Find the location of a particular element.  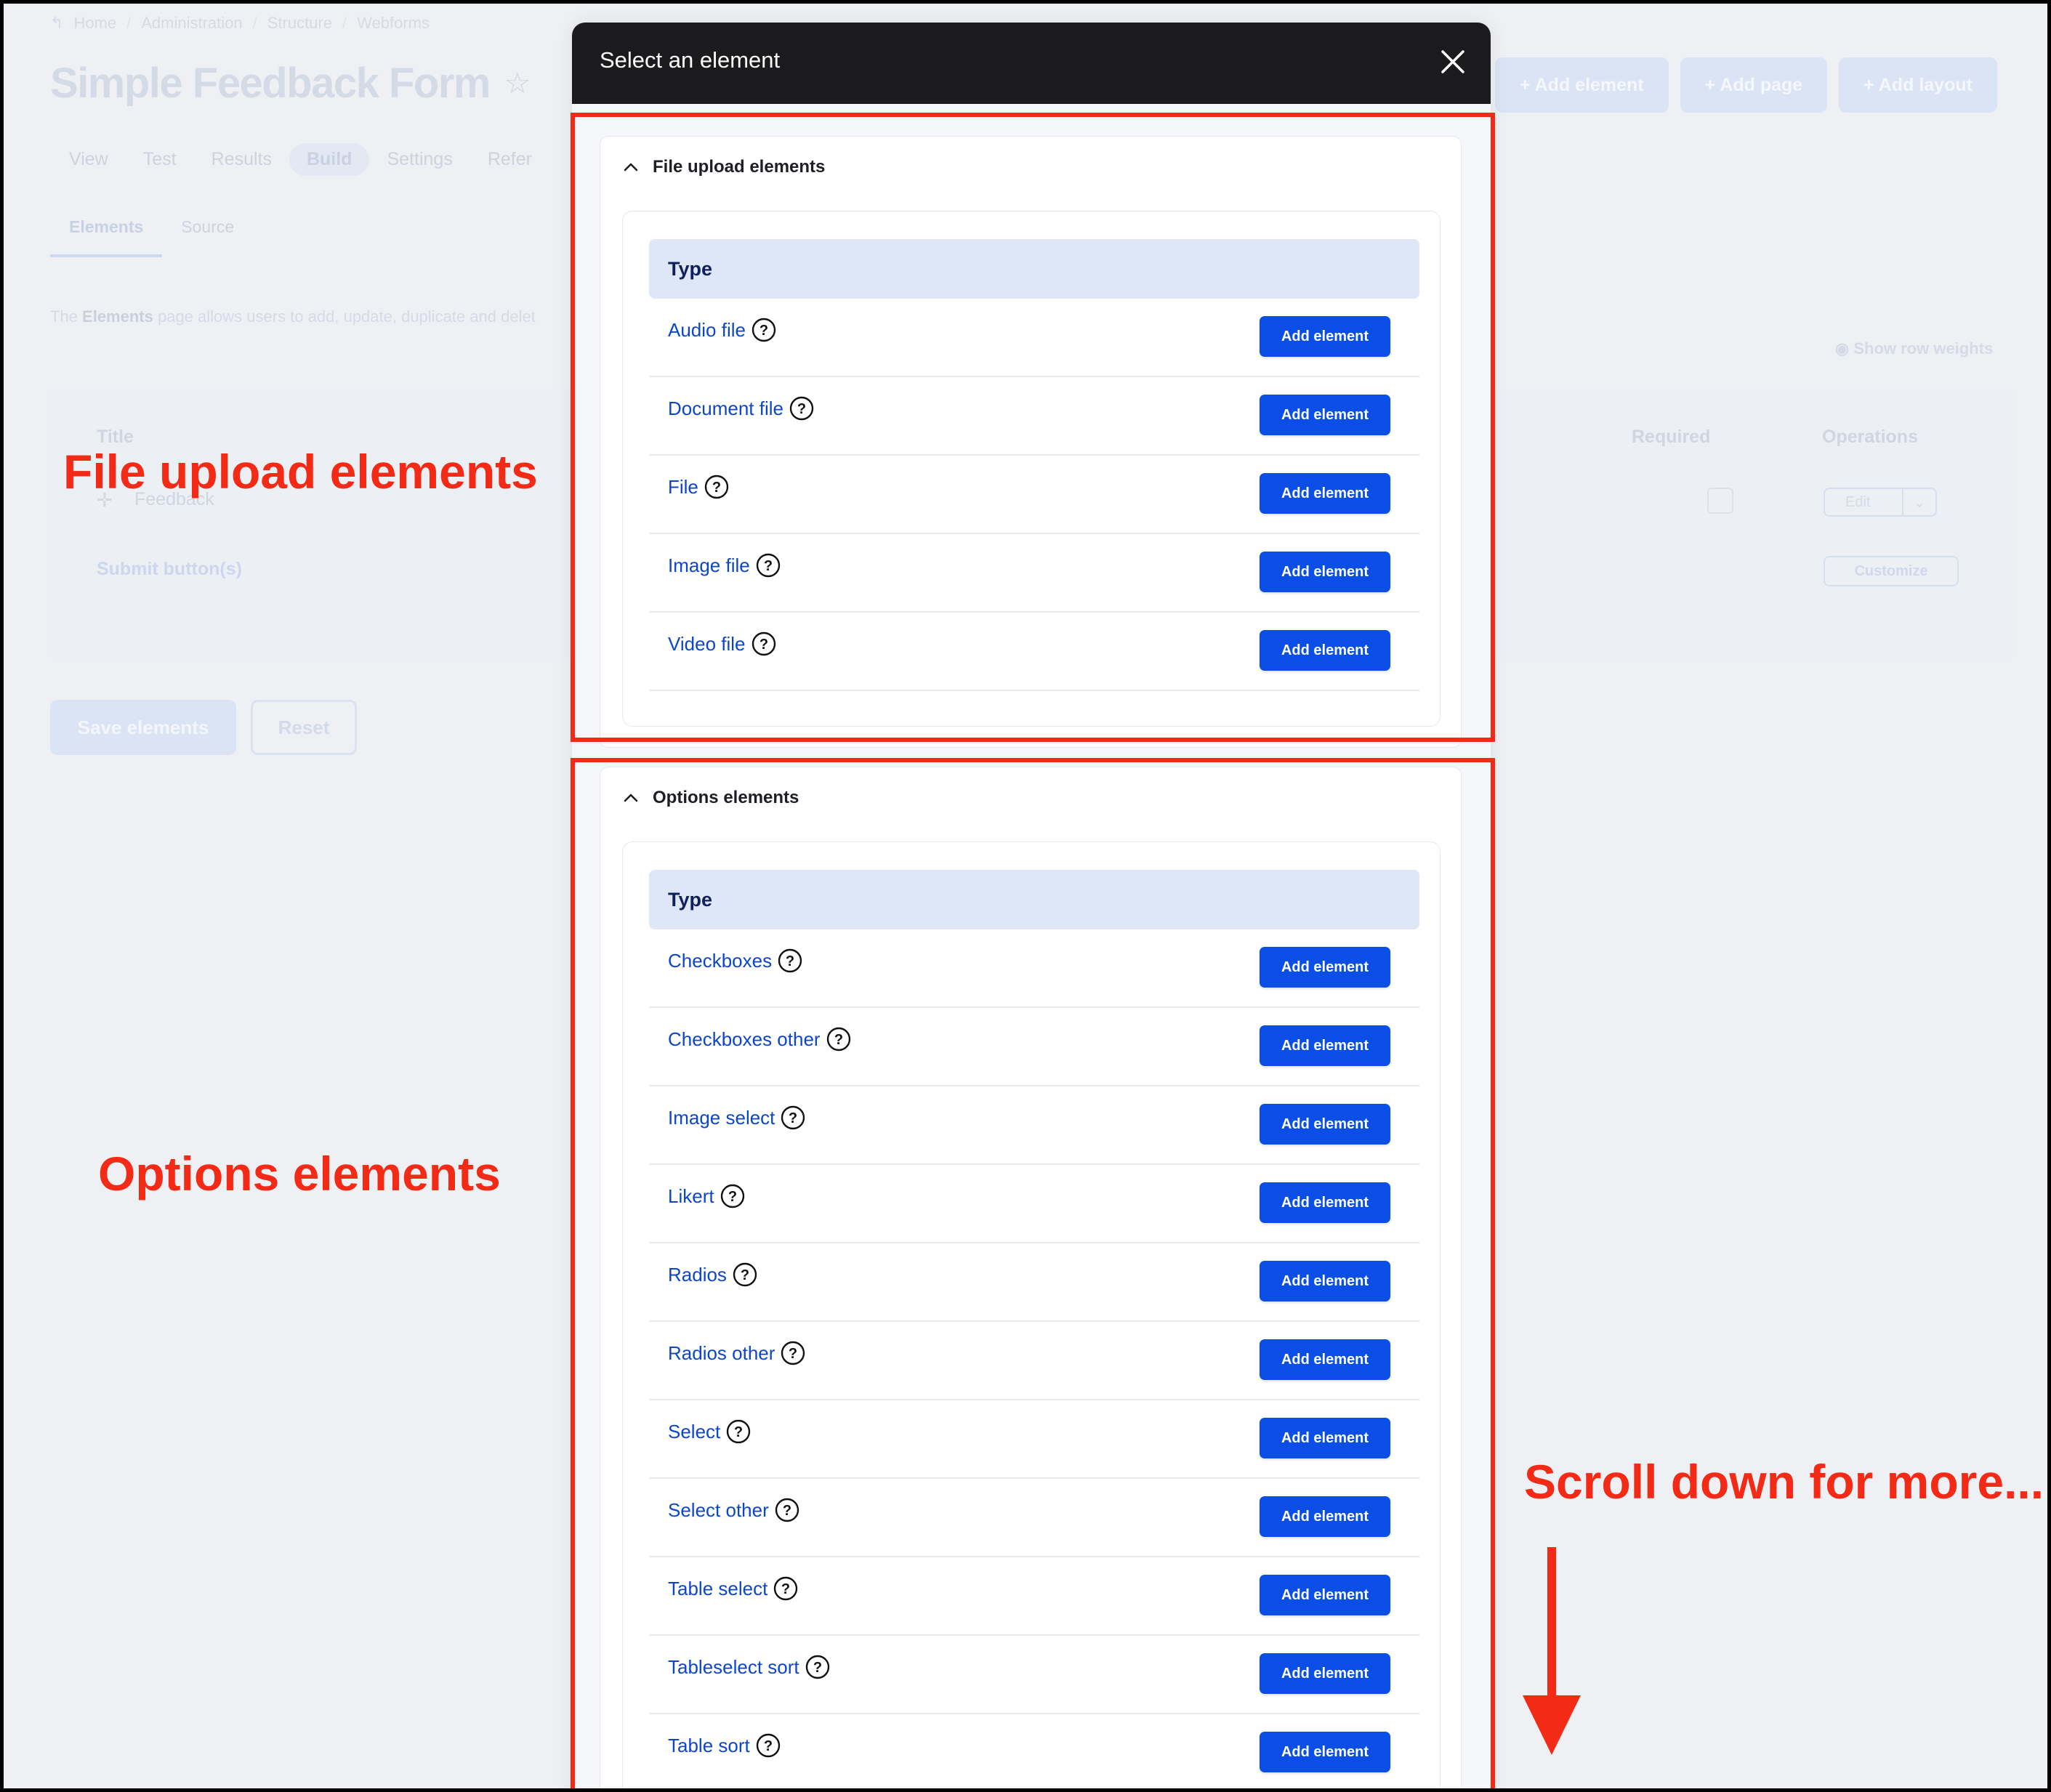

dialog-title: Select an element is located at coordinates (690, 60).